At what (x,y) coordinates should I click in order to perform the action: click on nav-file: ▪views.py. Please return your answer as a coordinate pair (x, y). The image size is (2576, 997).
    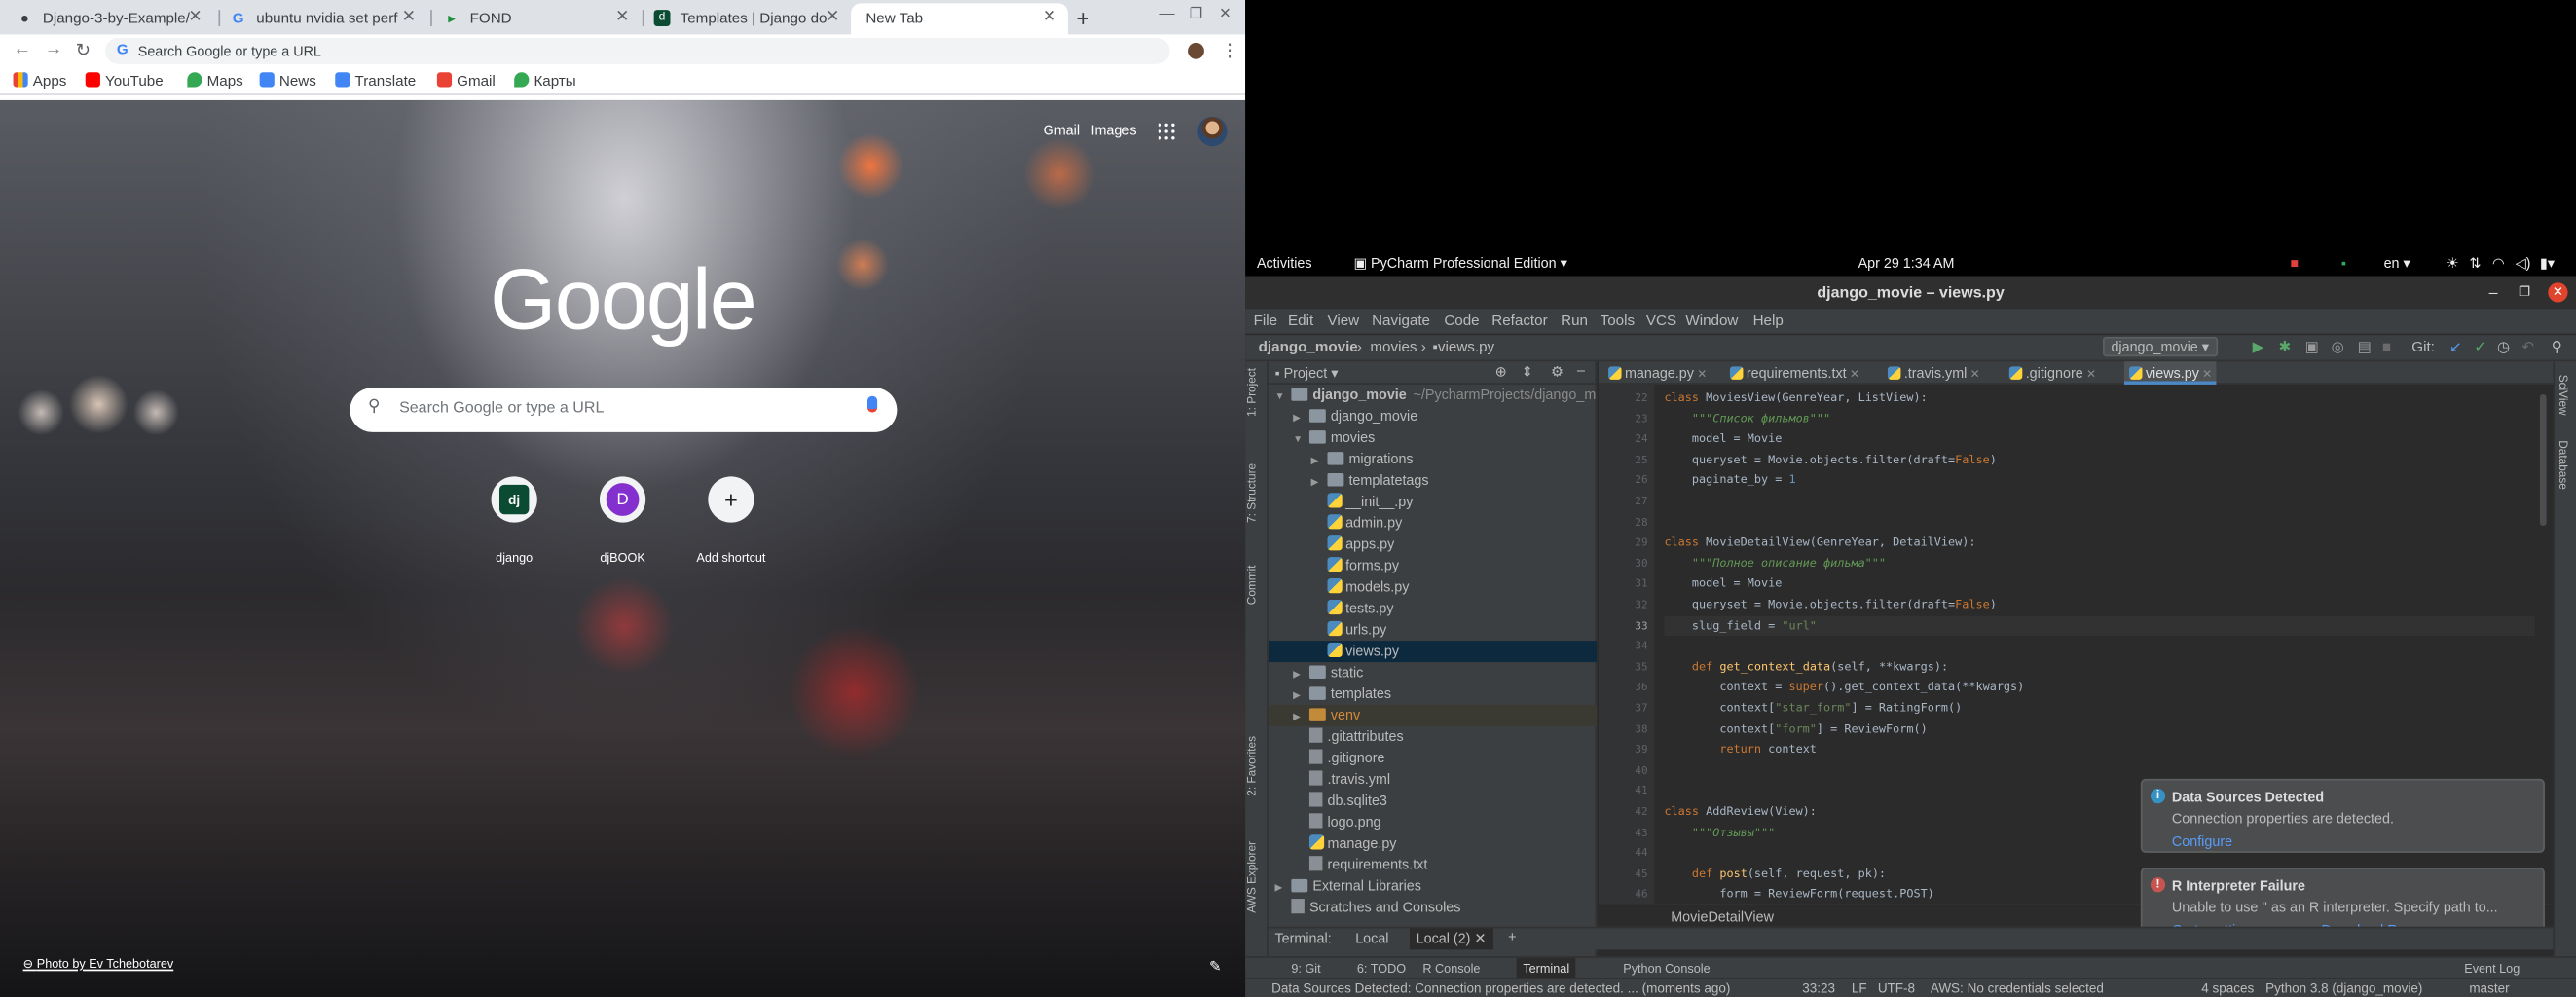
    Looking at the image, I should click on (1464, 347).